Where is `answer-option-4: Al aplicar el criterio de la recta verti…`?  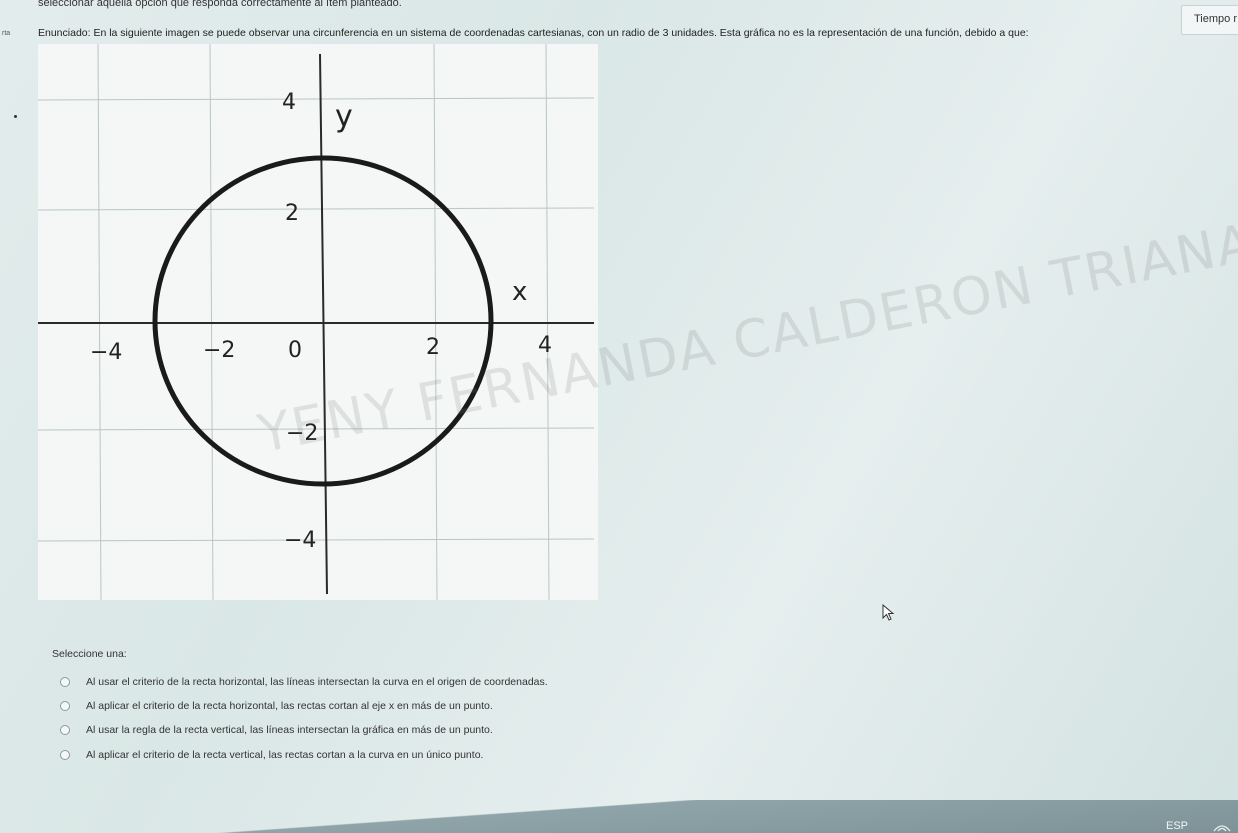
answer-option-4: Al aplicar el criterio de la recta verti… is located at coordinates (410, 755).